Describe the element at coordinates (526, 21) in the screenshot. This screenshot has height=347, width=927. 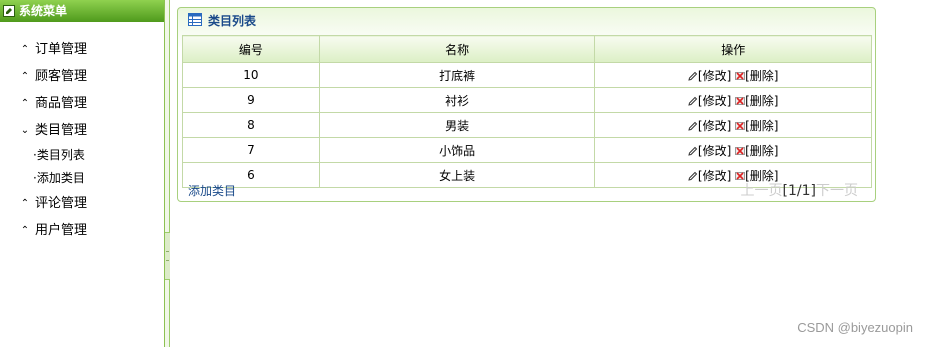
I see `panel-title: 类目列表` at that location.